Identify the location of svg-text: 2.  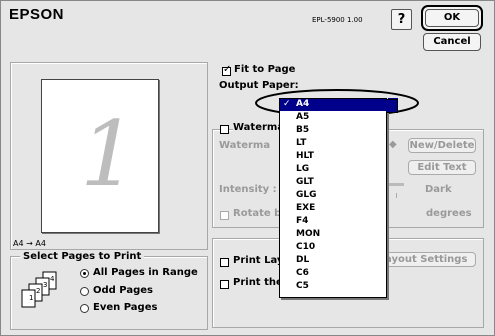
(38, 291).